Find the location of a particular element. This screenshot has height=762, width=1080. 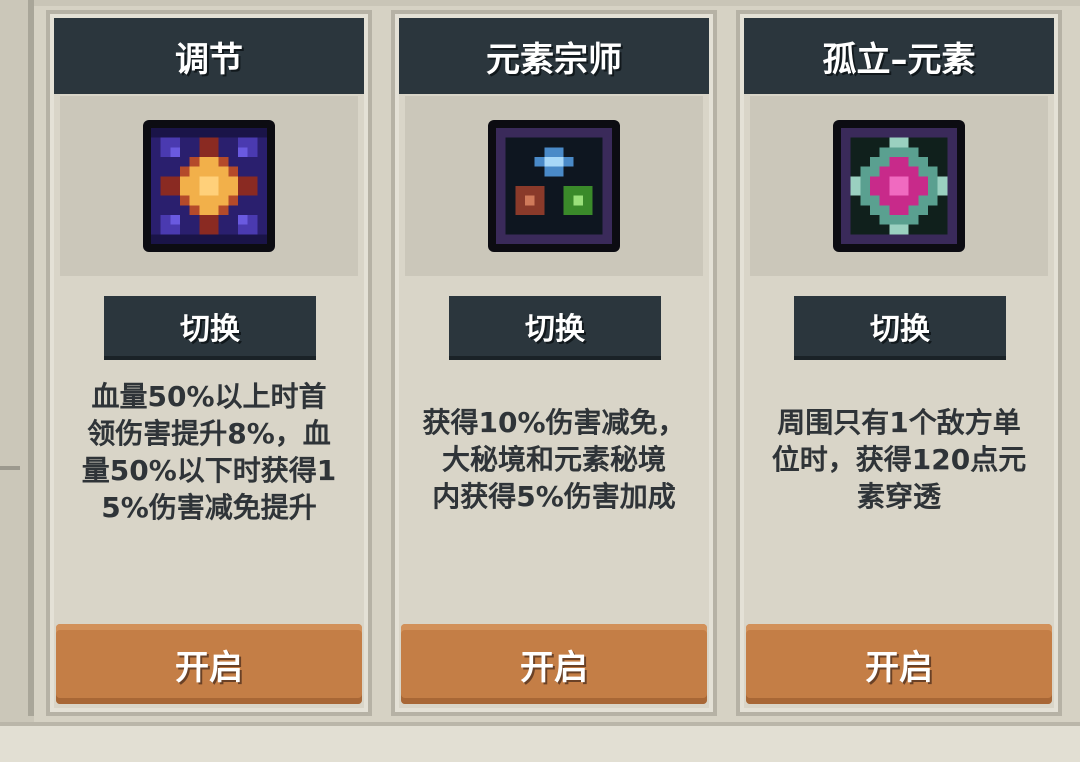

description-line: 血量50%以上时首 is located at coordinates (209, 396).